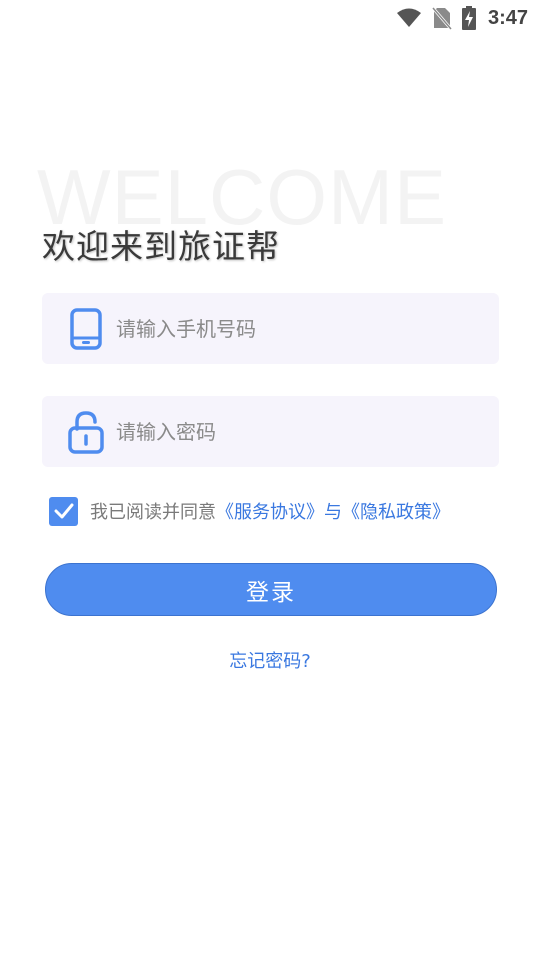  I want to click on phone-field, so click(270, 328).